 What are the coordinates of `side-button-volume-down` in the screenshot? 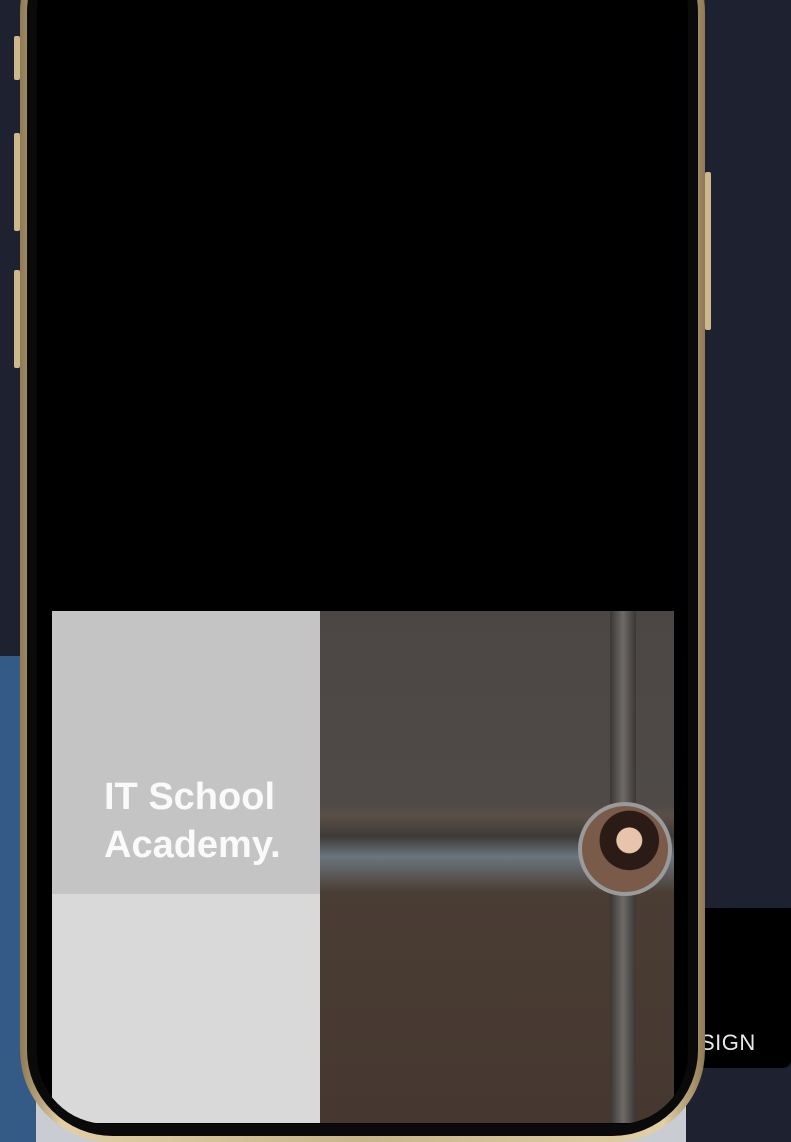 It's located at (17, 319).